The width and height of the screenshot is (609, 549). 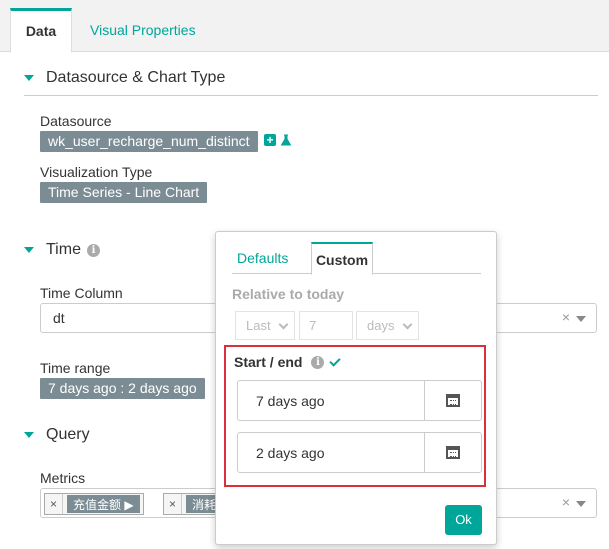 I want to click on check-icon, so click(x=335, y=360).